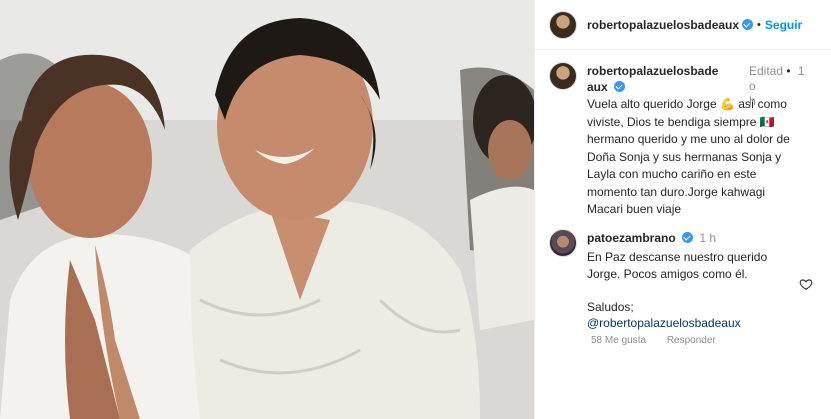 This screenshot has height=419, width=831. Describe the element at coordinates (676, 191) in the screenshot. I see `comment-line: momento tan duro.Jorge kahwagi` at that location.